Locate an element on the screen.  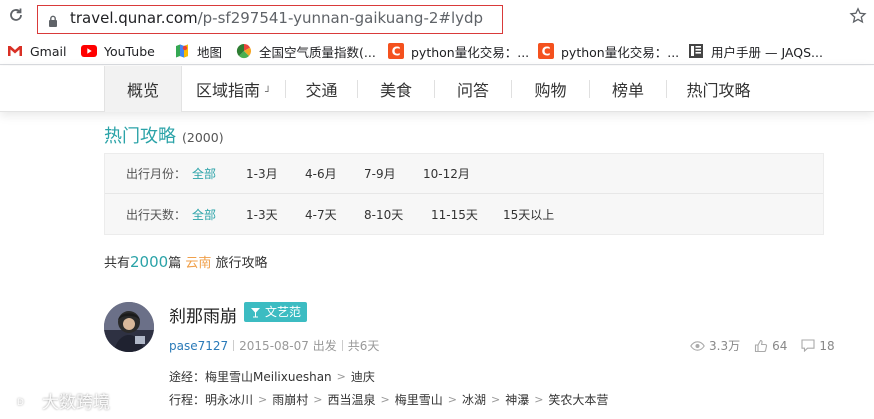
tab-label: 概览 is located at coordinates (142, 90).